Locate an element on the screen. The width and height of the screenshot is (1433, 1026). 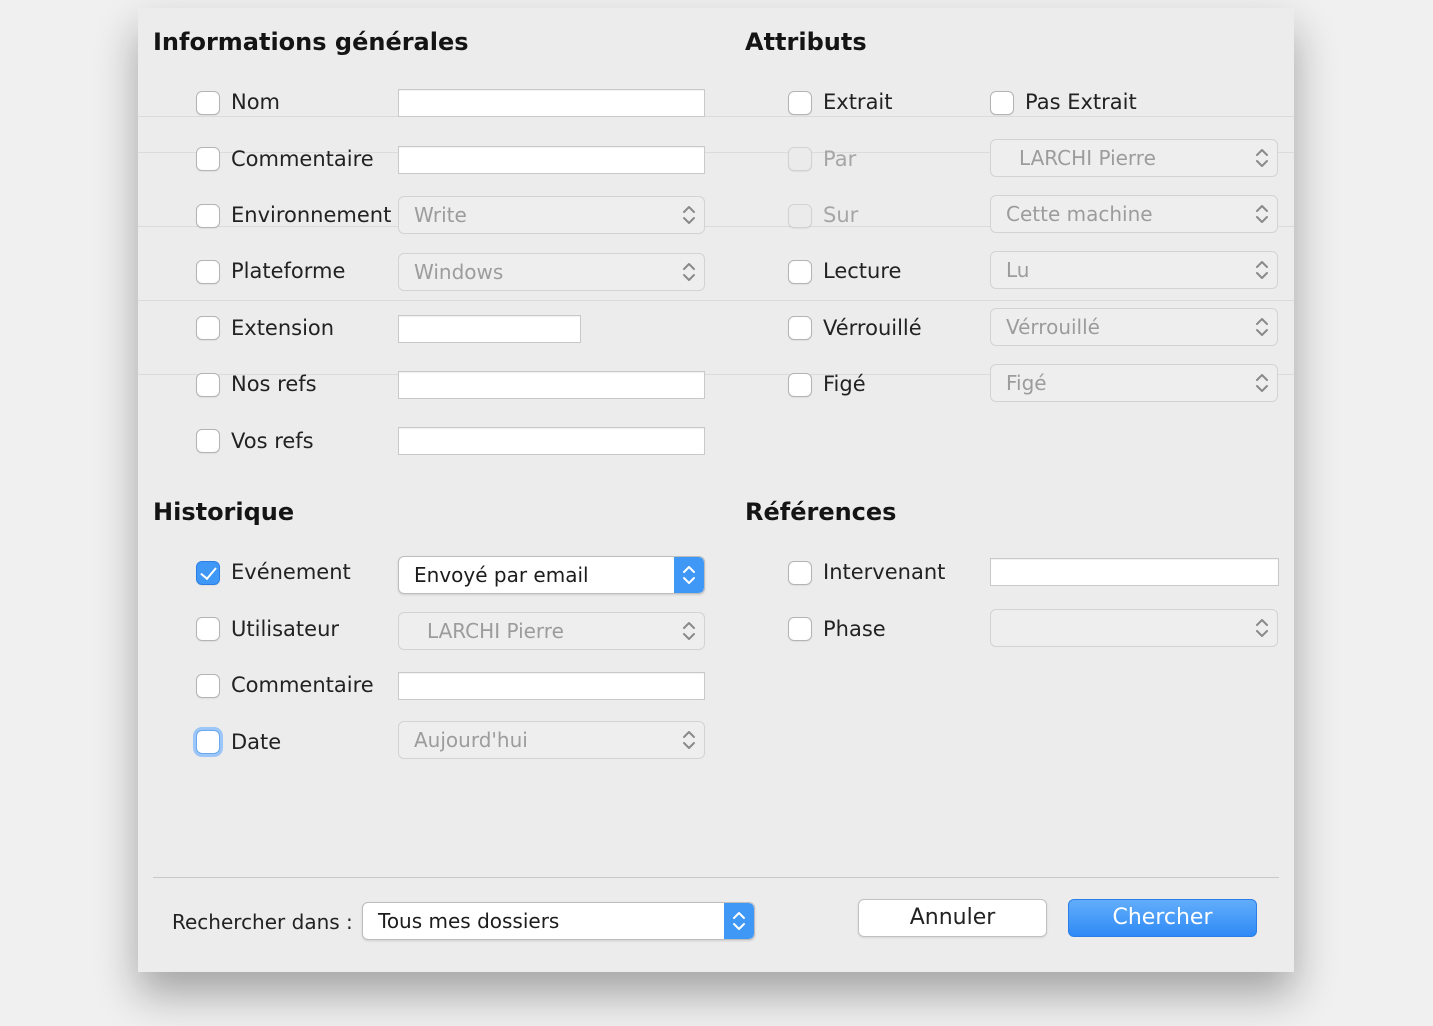
historique-commentaire-label: Commentaire is located at coordinates (302, 685).